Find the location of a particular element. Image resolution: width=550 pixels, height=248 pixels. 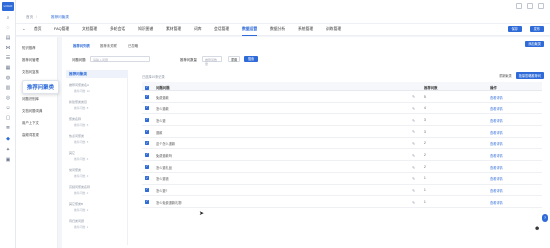

tab-ignored: 已忽略 is located at coordinates (133, 45).